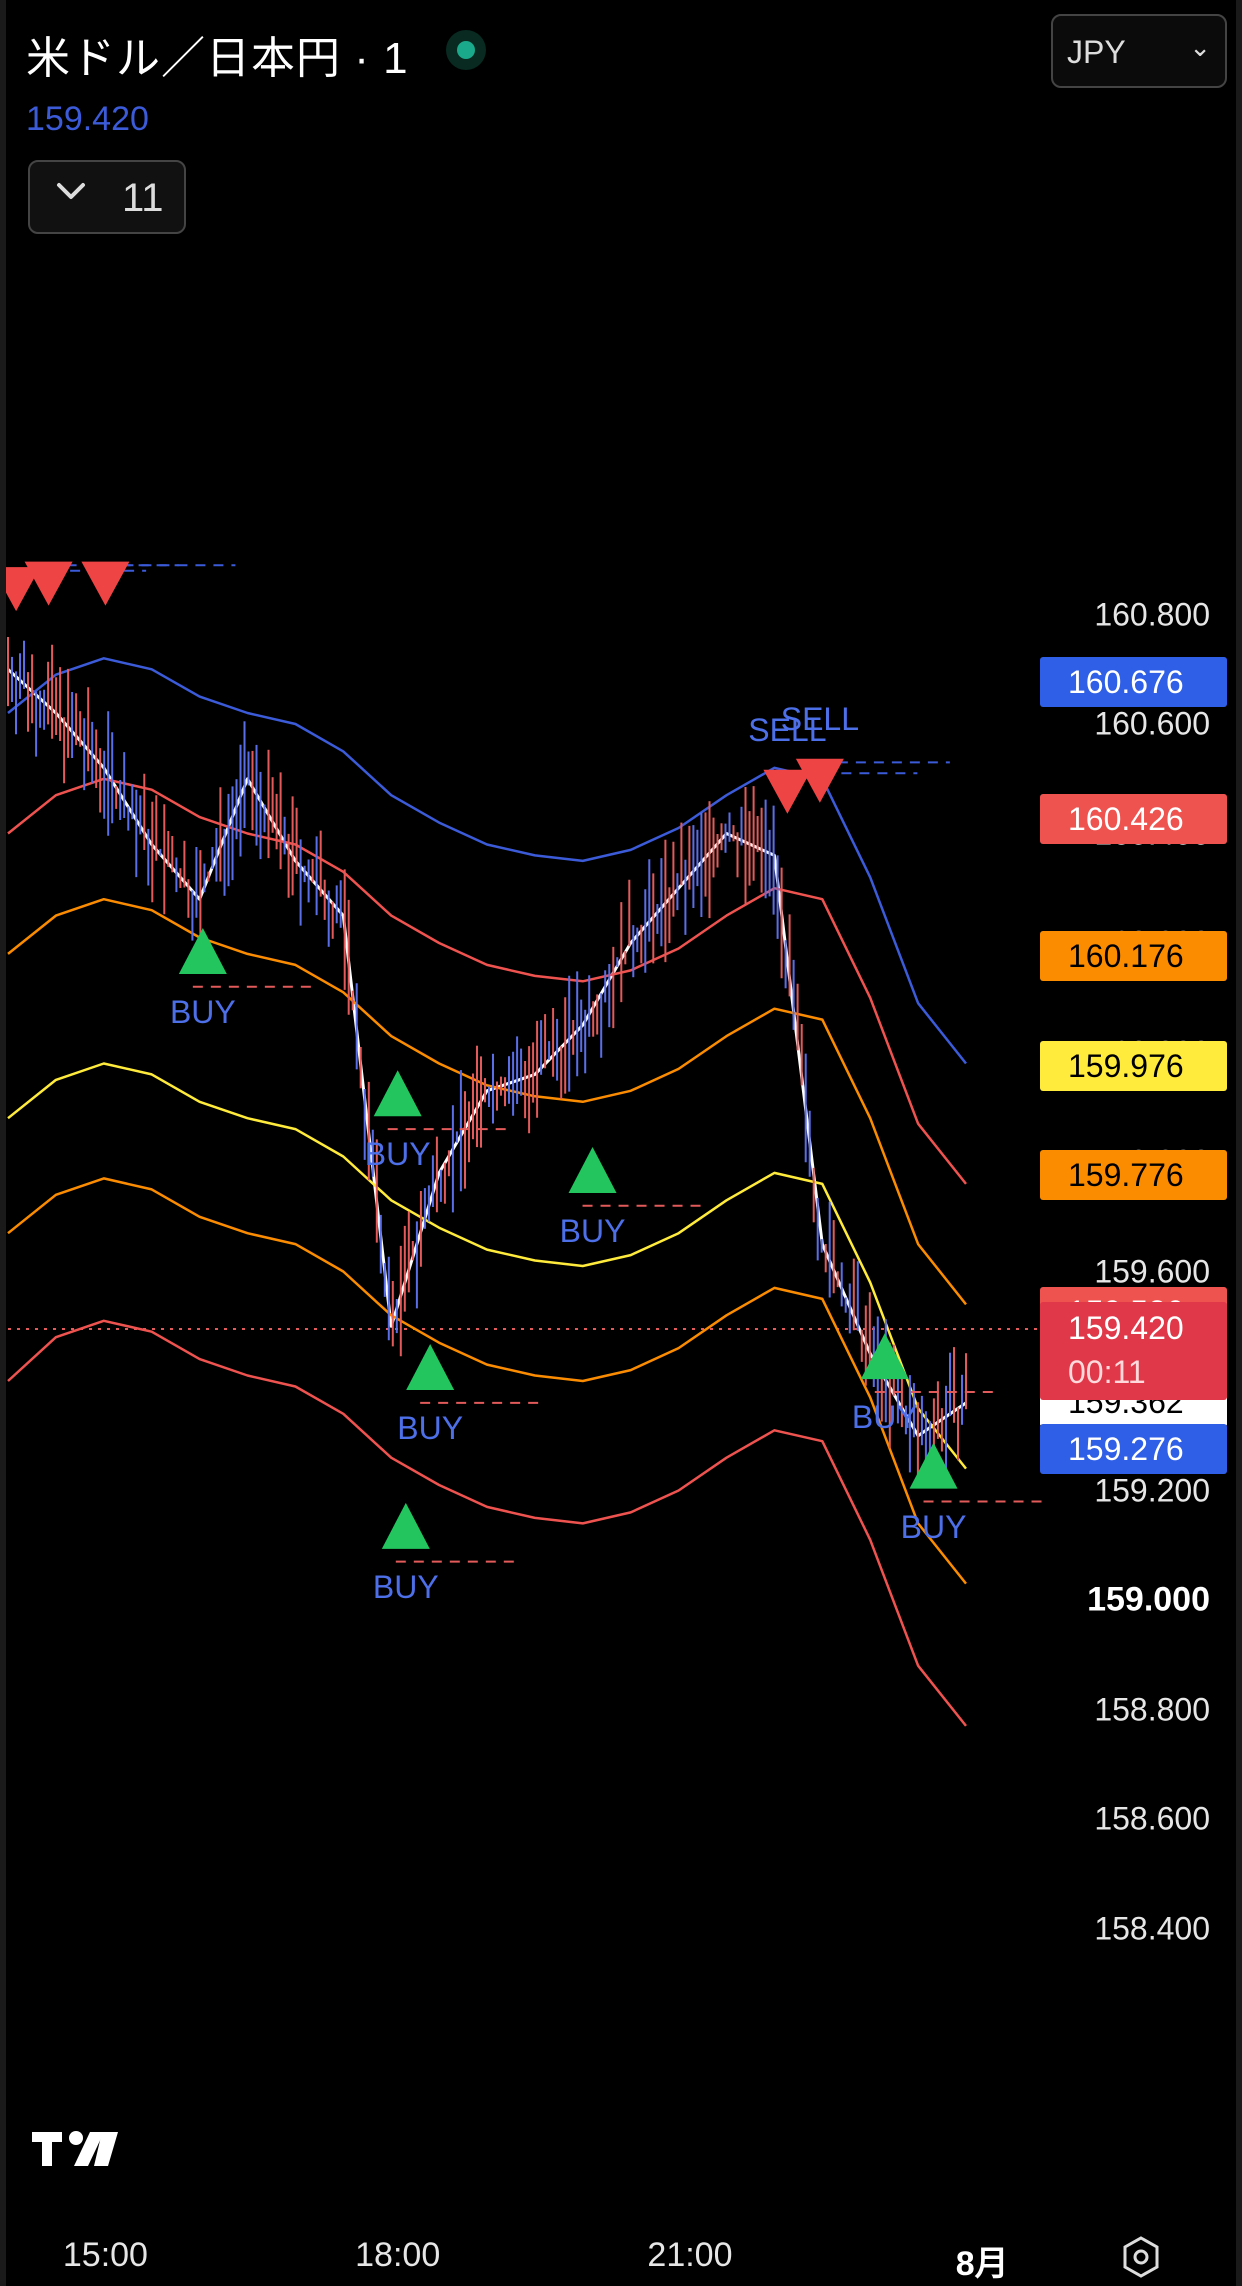 This screenshot has width=1242, height=2286. I want to click on chevron-down-icon: ⌄, so click(1200, 47).